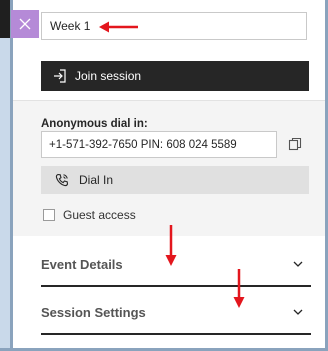  Describe the element at coordinates (143, 144) in the screenshot. I see `dial-in-number: +1-571-392-7650 PIN: 608 024 5589` at that location.